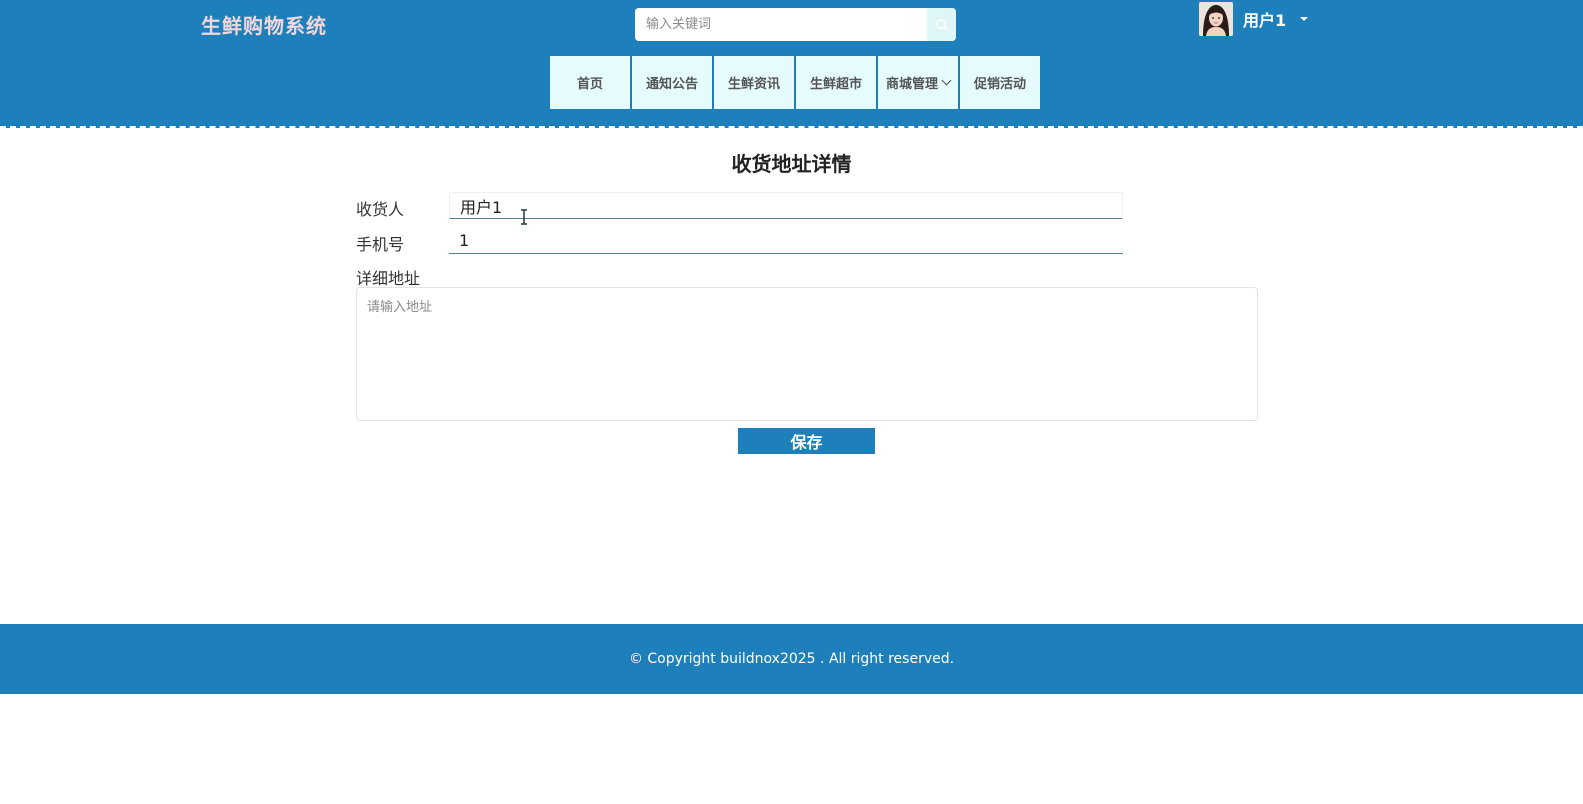  I want to click on address-label: 详细地址, so click(388, 278).